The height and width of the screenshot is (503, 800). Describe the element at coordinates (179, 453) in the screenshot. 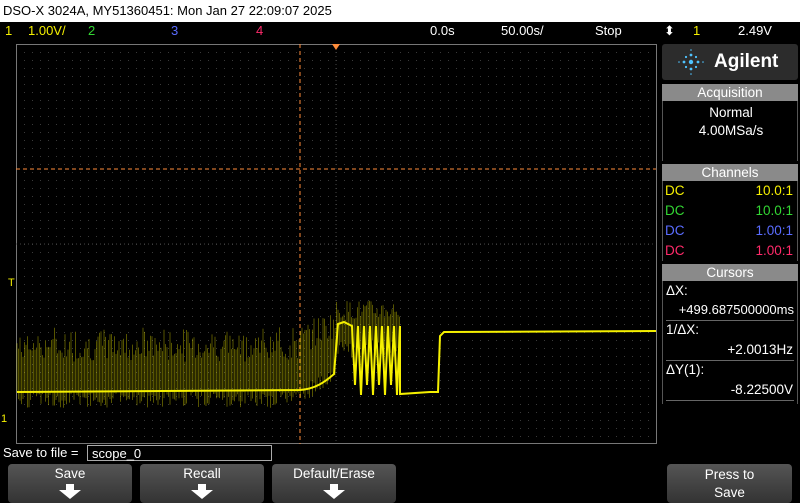

I see `save-filename-field: scope_0` at that location.